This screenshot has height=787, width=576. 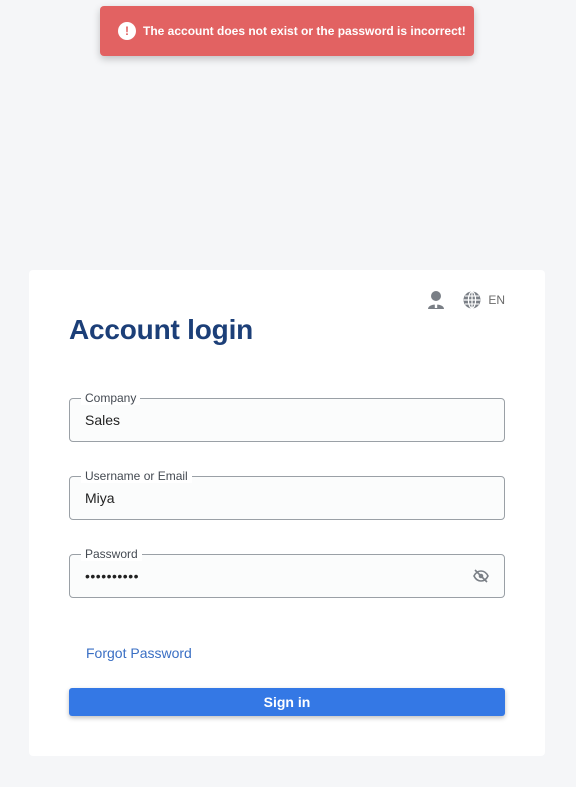 I want to click on username-field: Username or Email Miya, so click(x=287, y=494).